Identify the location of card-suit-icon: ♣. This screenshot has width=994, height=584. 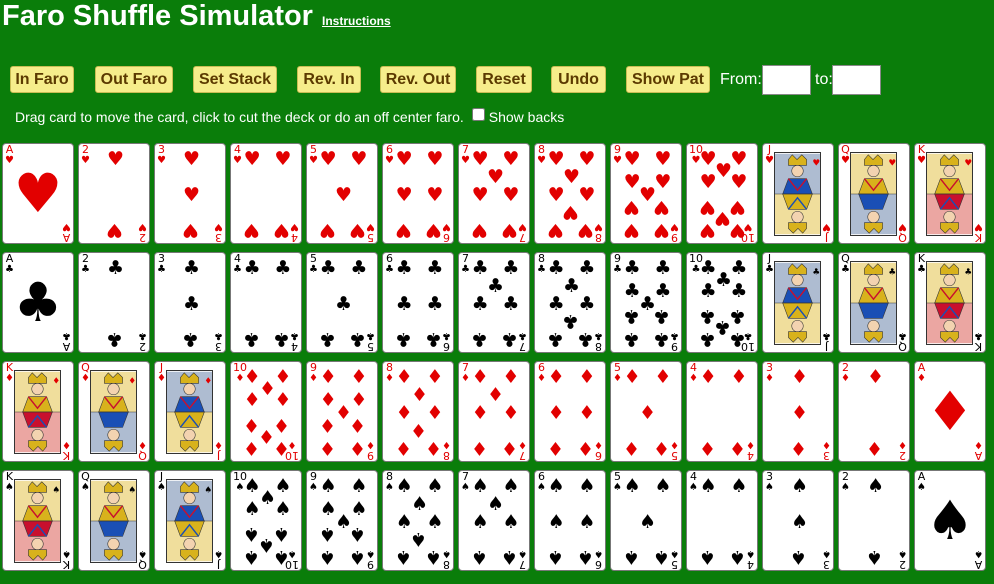
(617, 269).